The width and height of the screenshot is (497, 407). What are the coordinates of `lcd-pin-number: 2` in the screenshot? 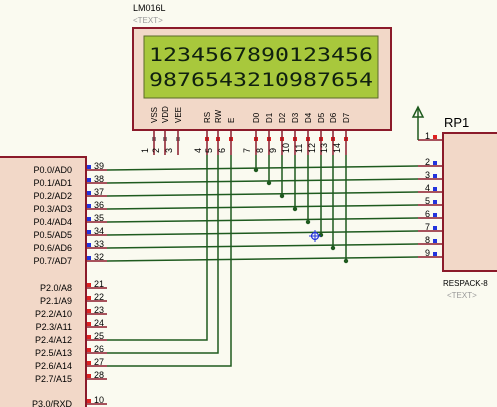 It's located at (156, 150).